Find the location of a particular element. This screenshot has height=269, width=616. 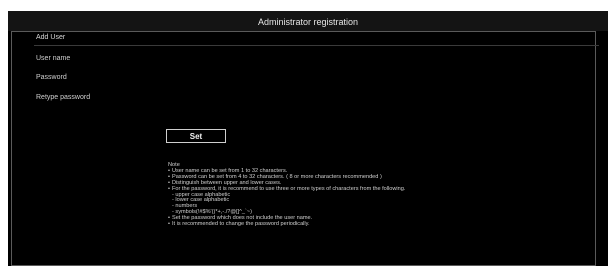

user-name-label: User name is located at coordinates (53, 58).